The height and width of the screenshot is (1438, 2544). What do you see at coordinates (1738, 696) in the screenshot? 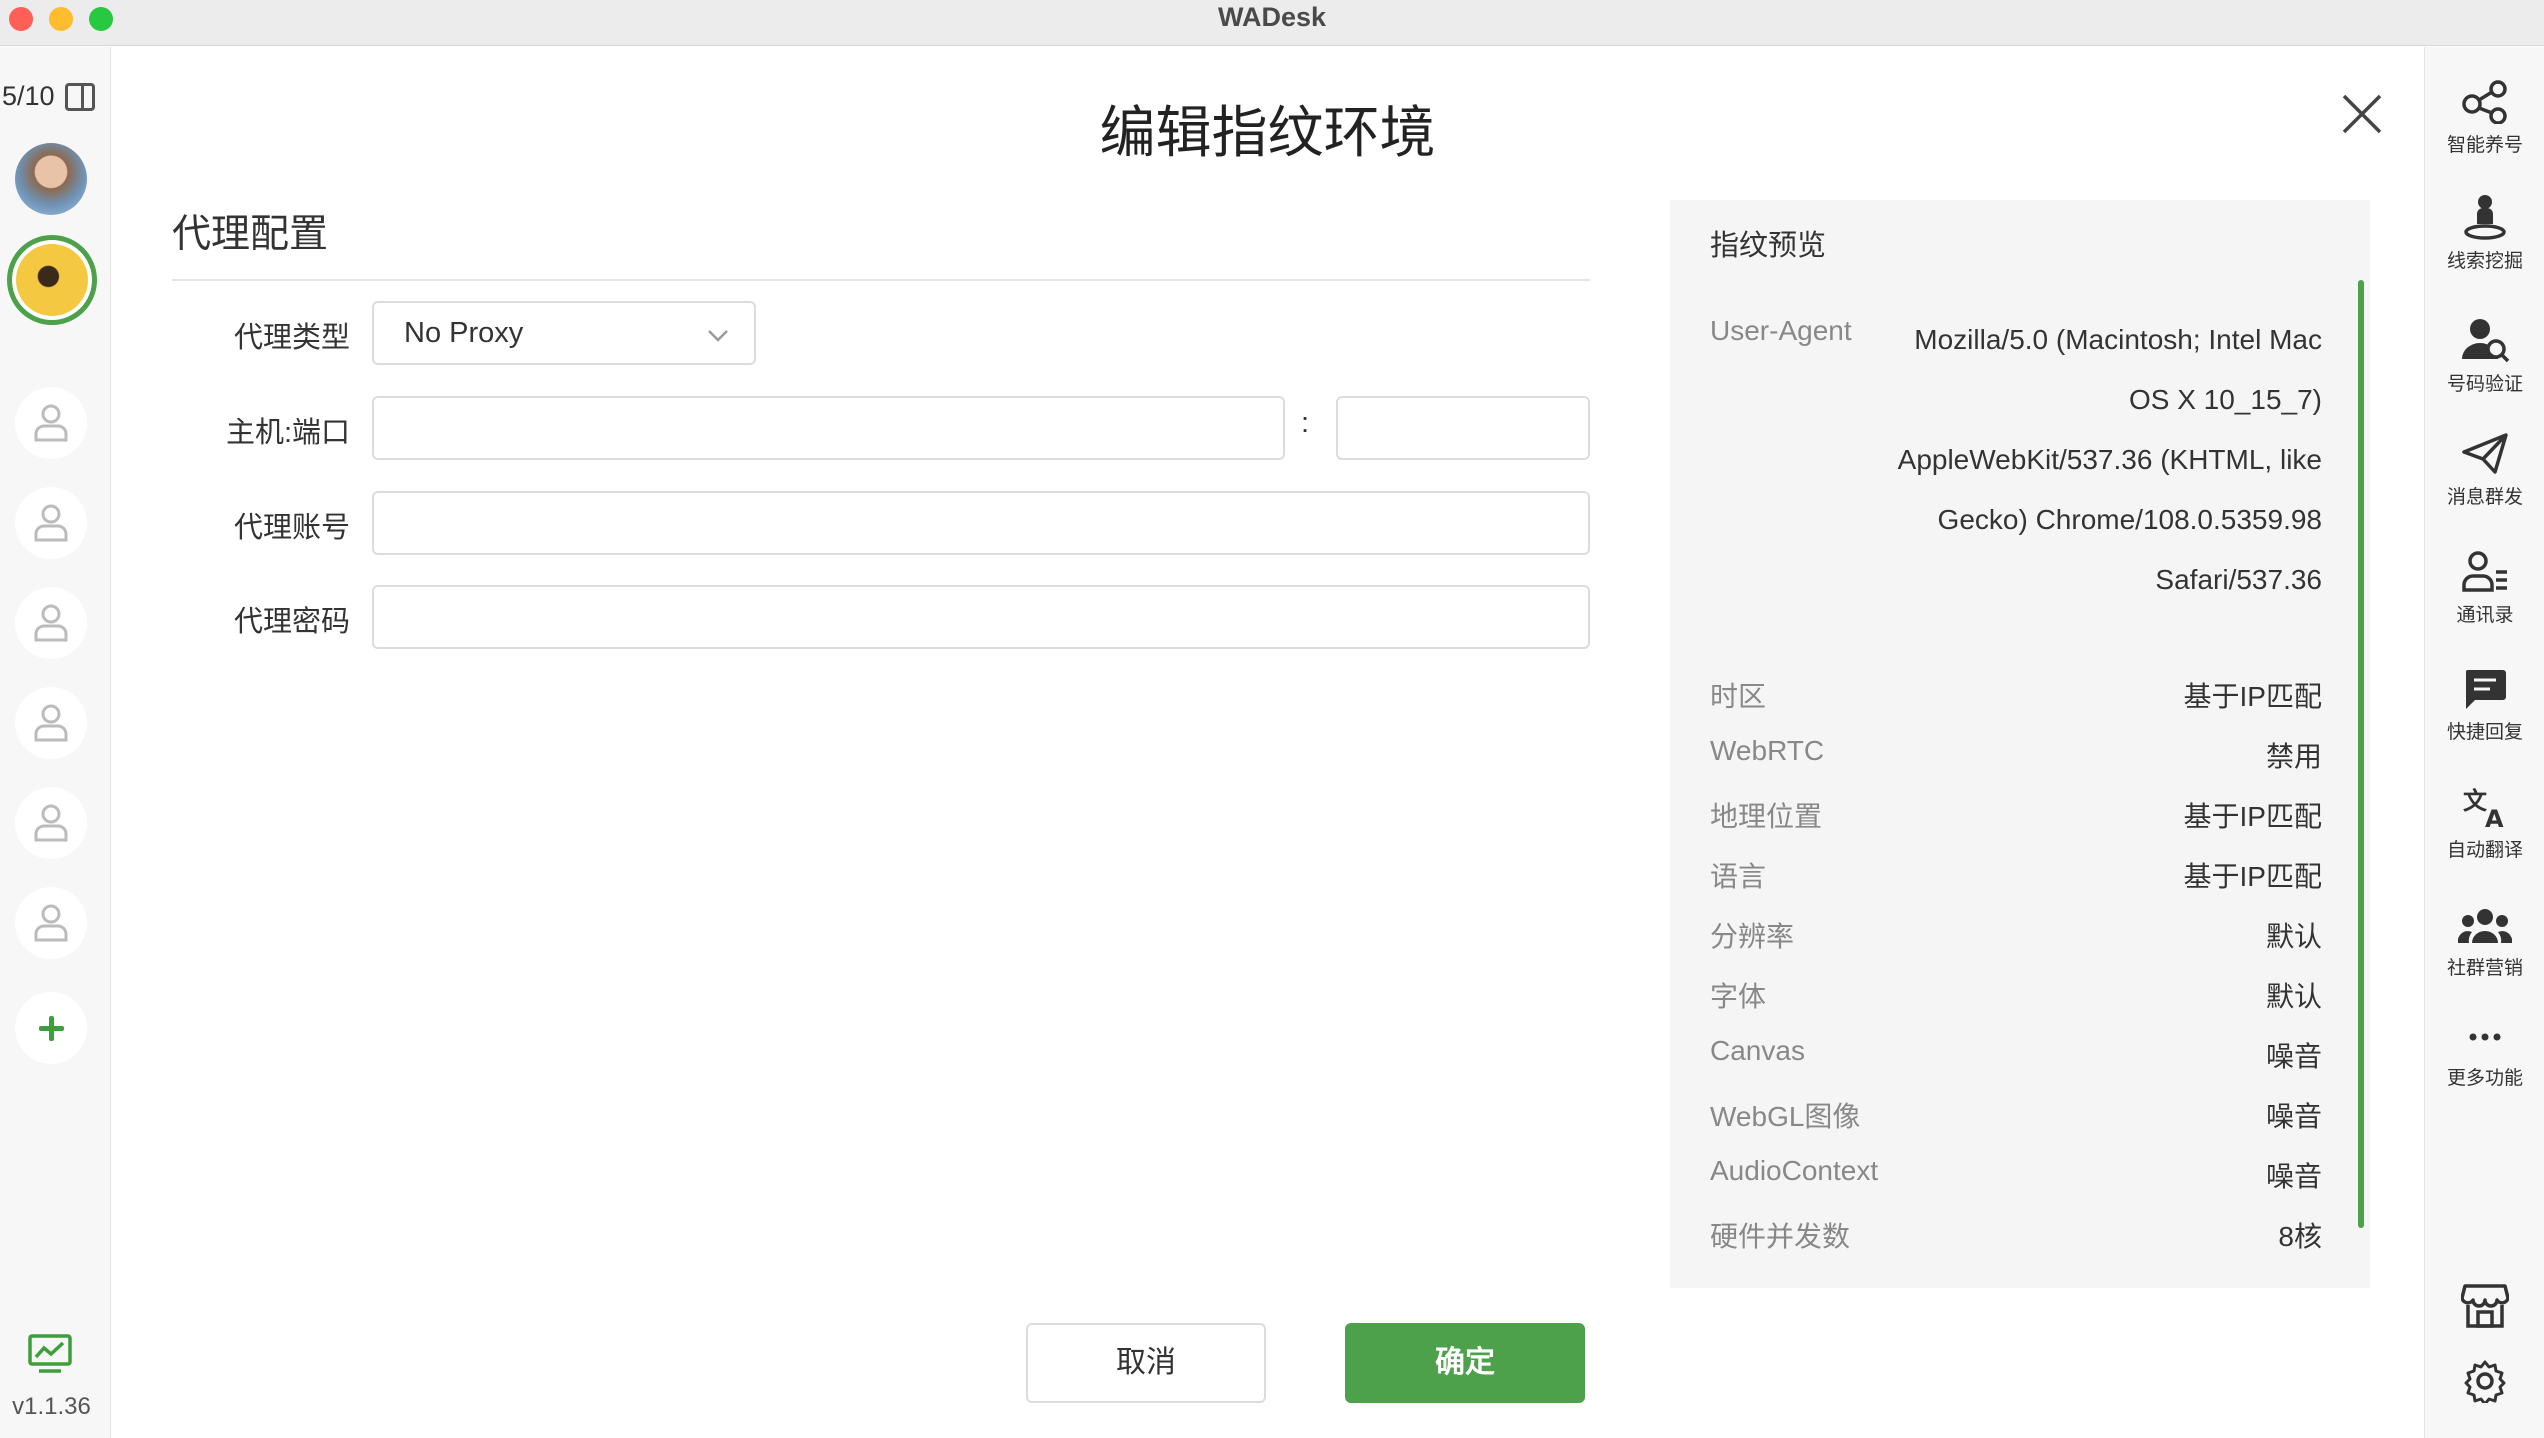
I see `preview-key: 时区` at bounding box center [1738, 696].